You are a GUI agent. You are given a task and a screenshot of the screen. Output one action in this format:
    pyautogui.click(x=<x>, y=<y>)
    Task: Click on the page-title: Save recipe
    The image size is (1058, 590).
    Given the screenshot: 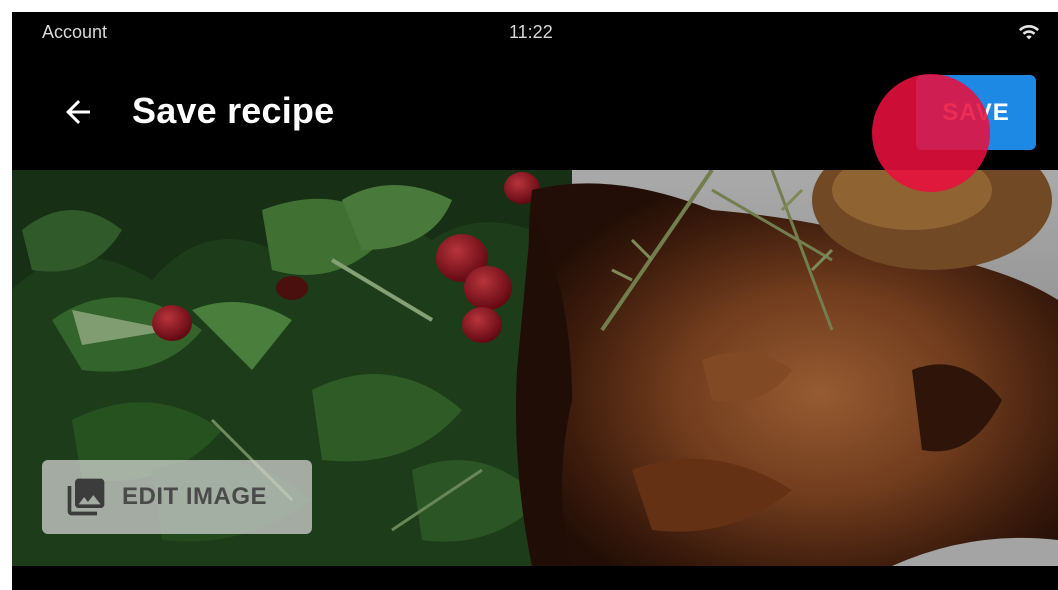 What is the action you would take?
    pyautogui.click(x=233, y=110)
    